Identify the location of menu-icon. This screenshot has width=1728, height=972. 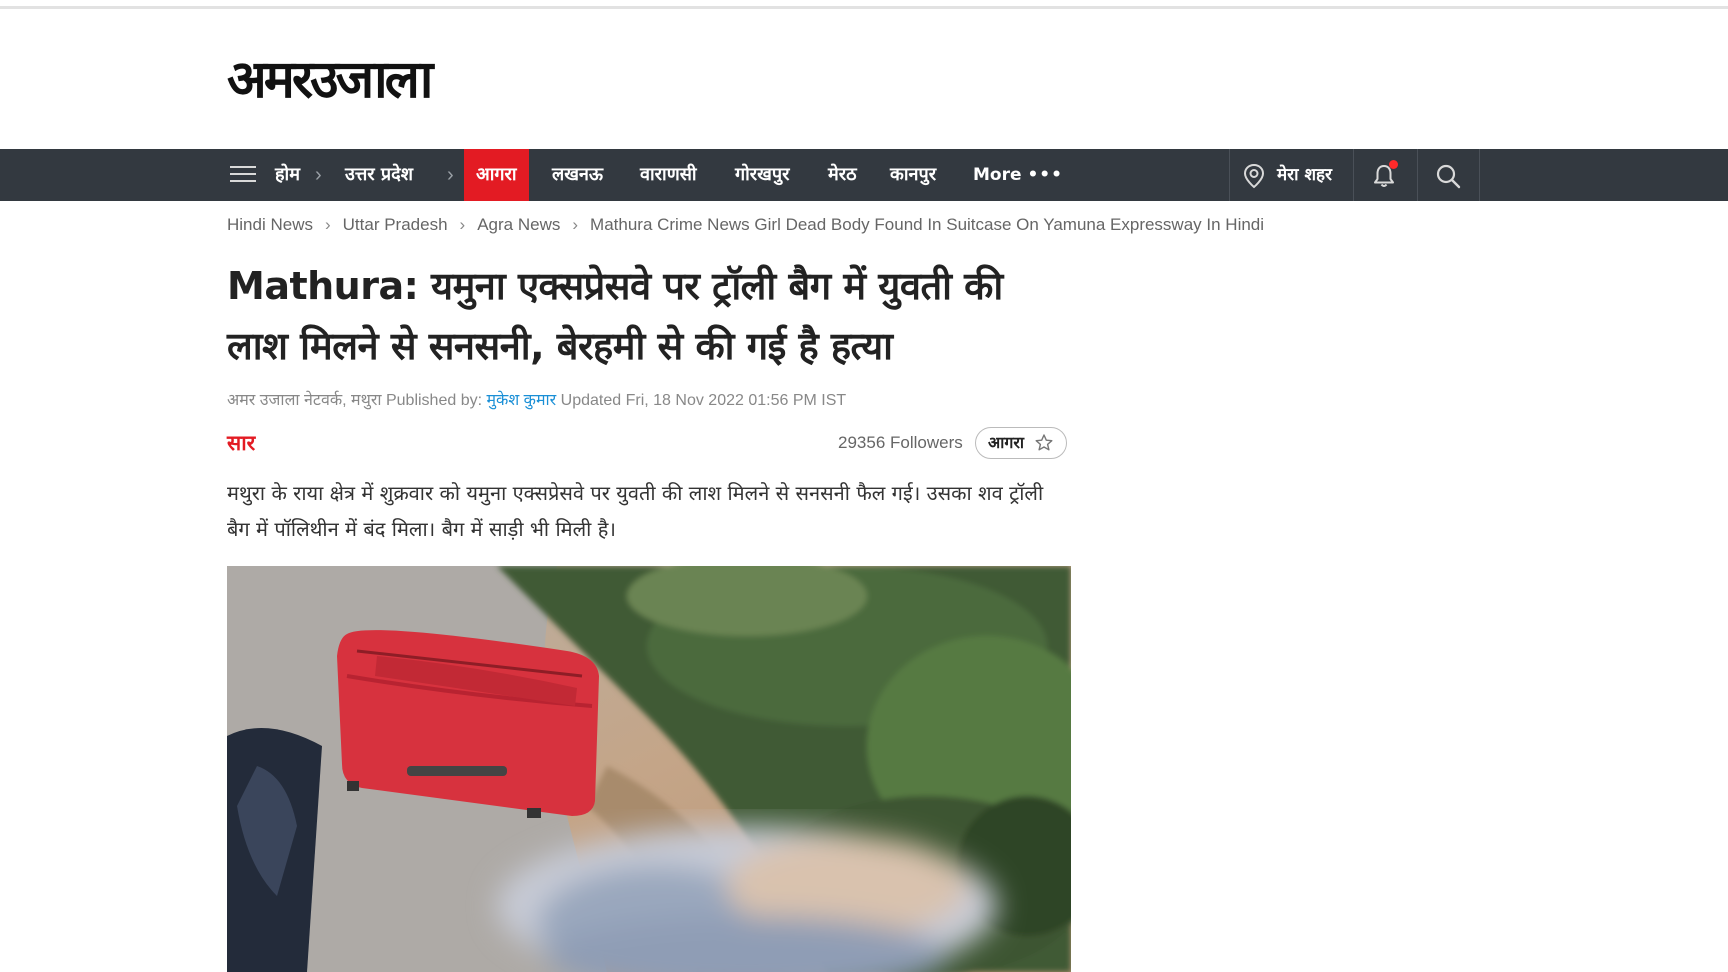
(243, 175).